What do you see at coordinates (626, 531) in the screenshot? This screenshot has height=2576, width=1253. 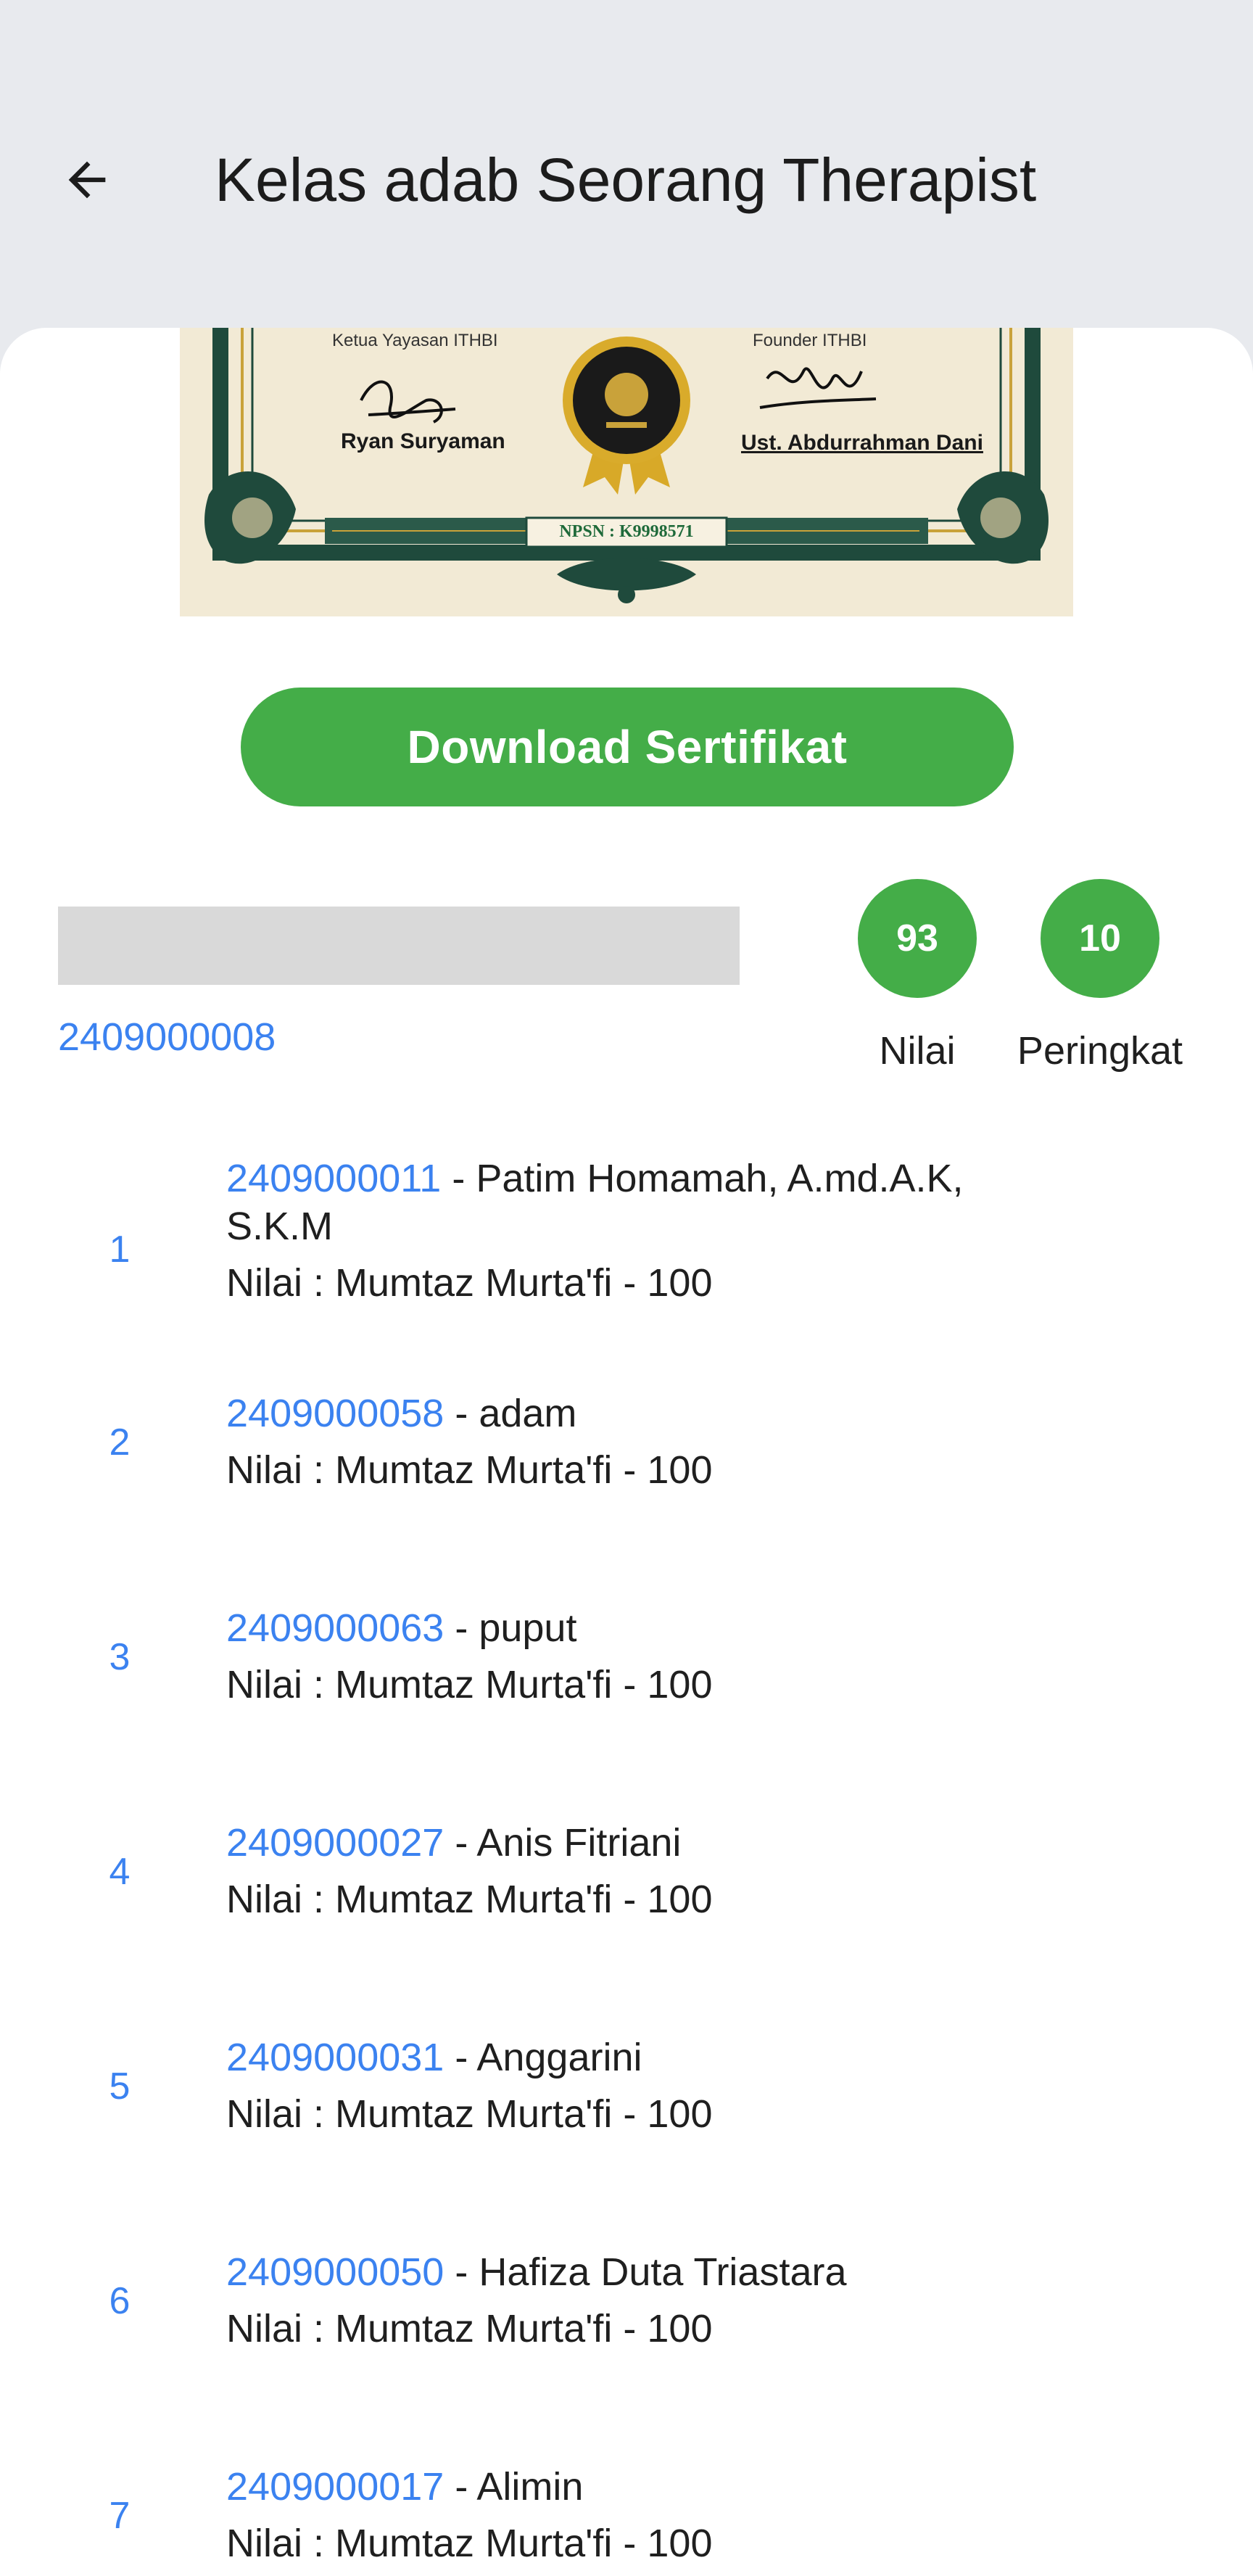 I see `cert-npsn: NPSN : K9998571` at bounding box center [626, 531].